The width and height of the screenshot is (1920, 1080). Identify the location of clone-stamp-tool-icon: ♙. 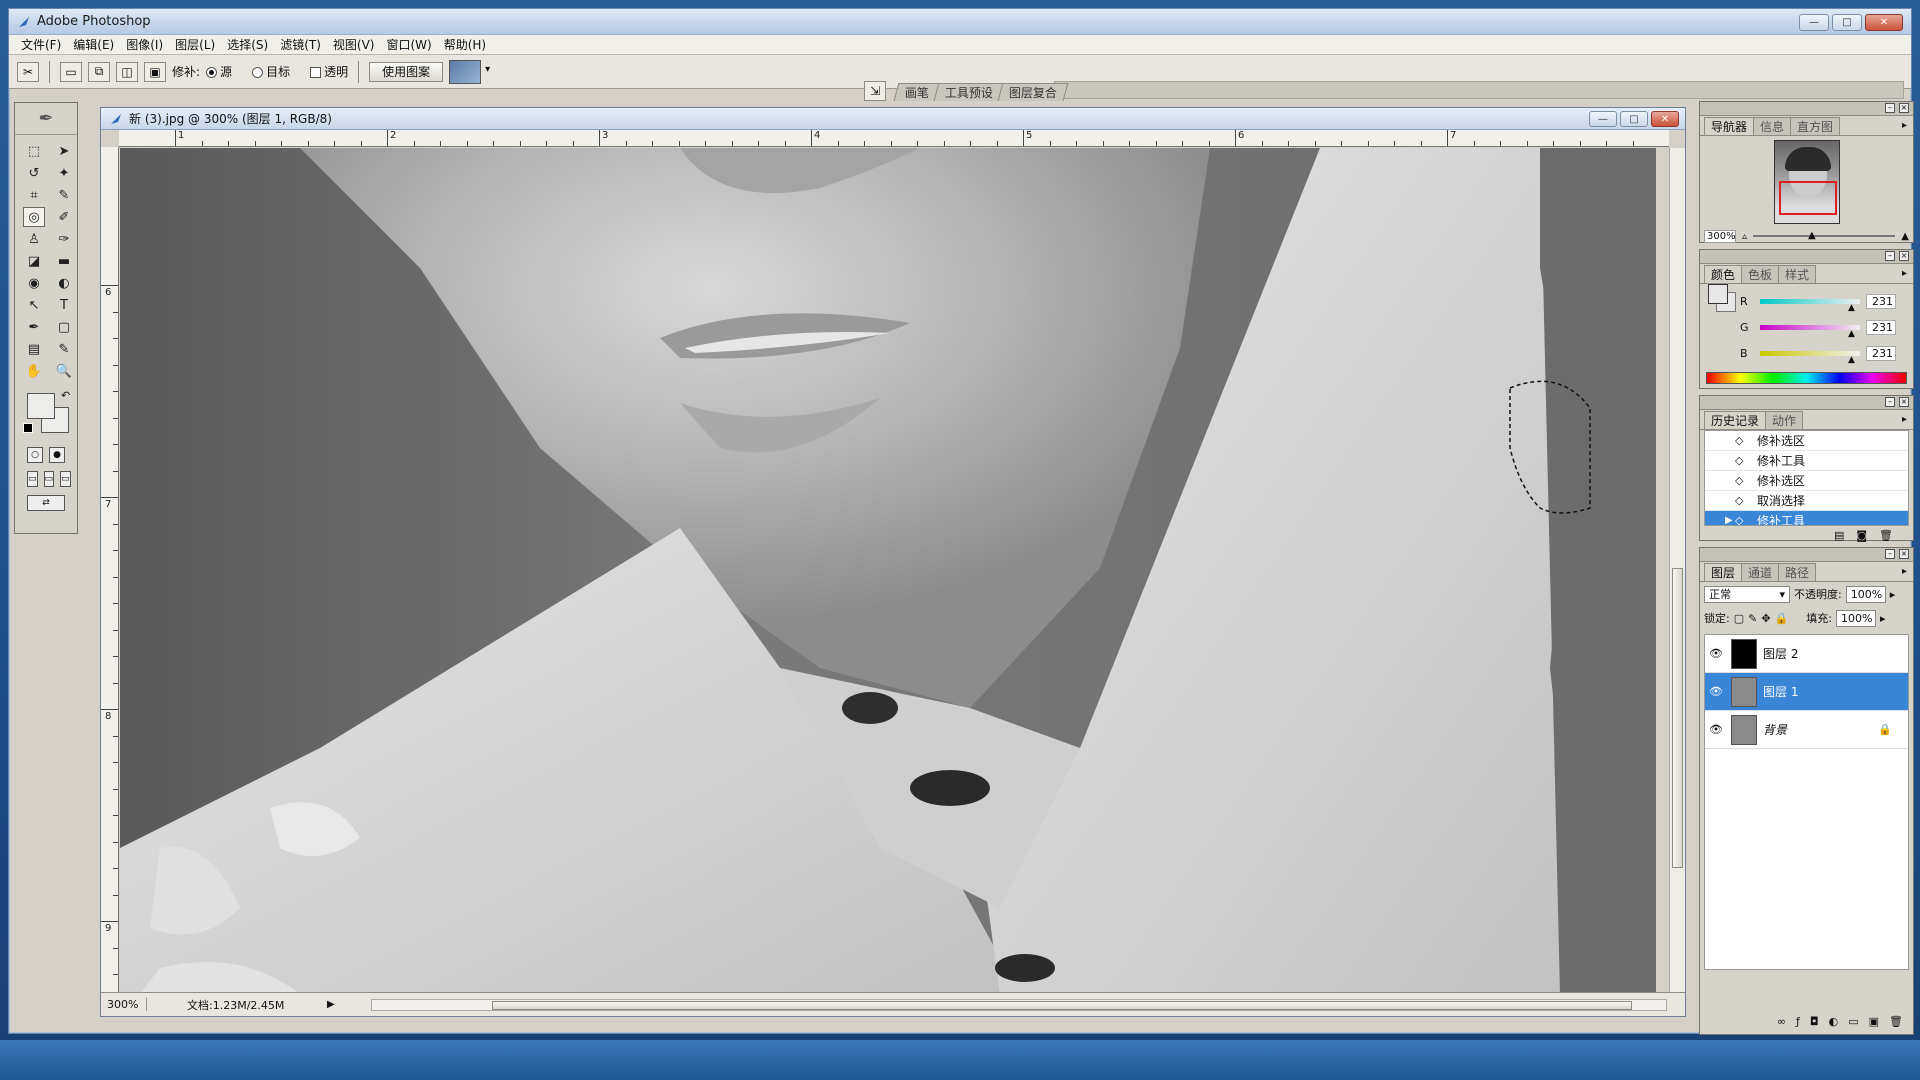
(34, 239).